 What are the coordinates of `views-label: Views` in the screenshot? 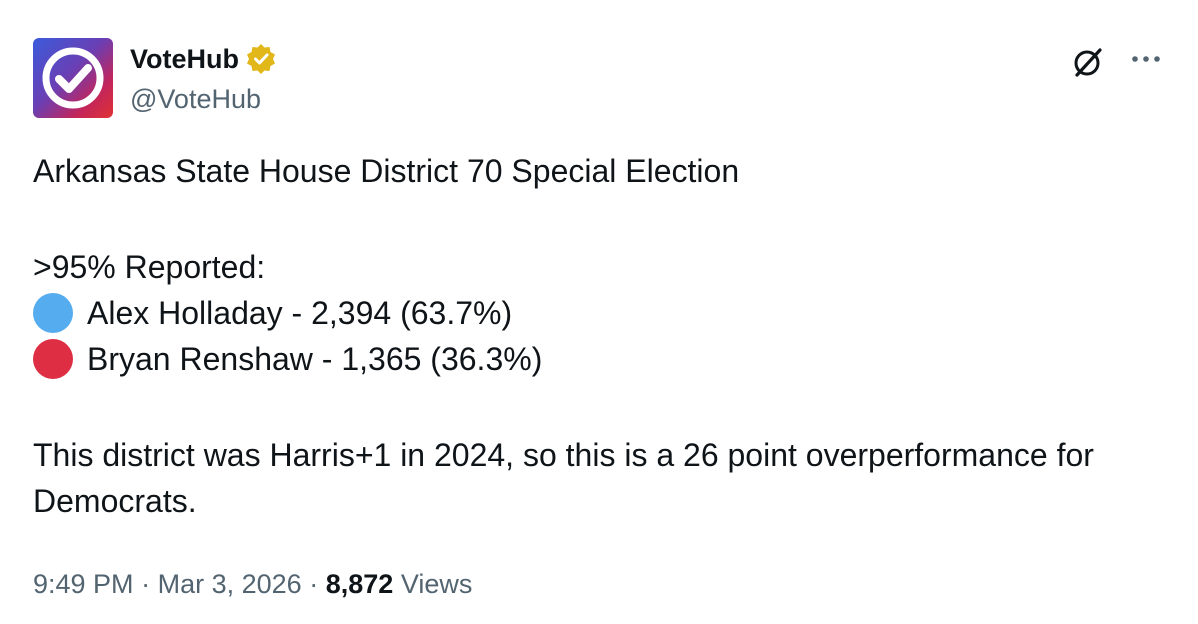 It's located at (436, 584).